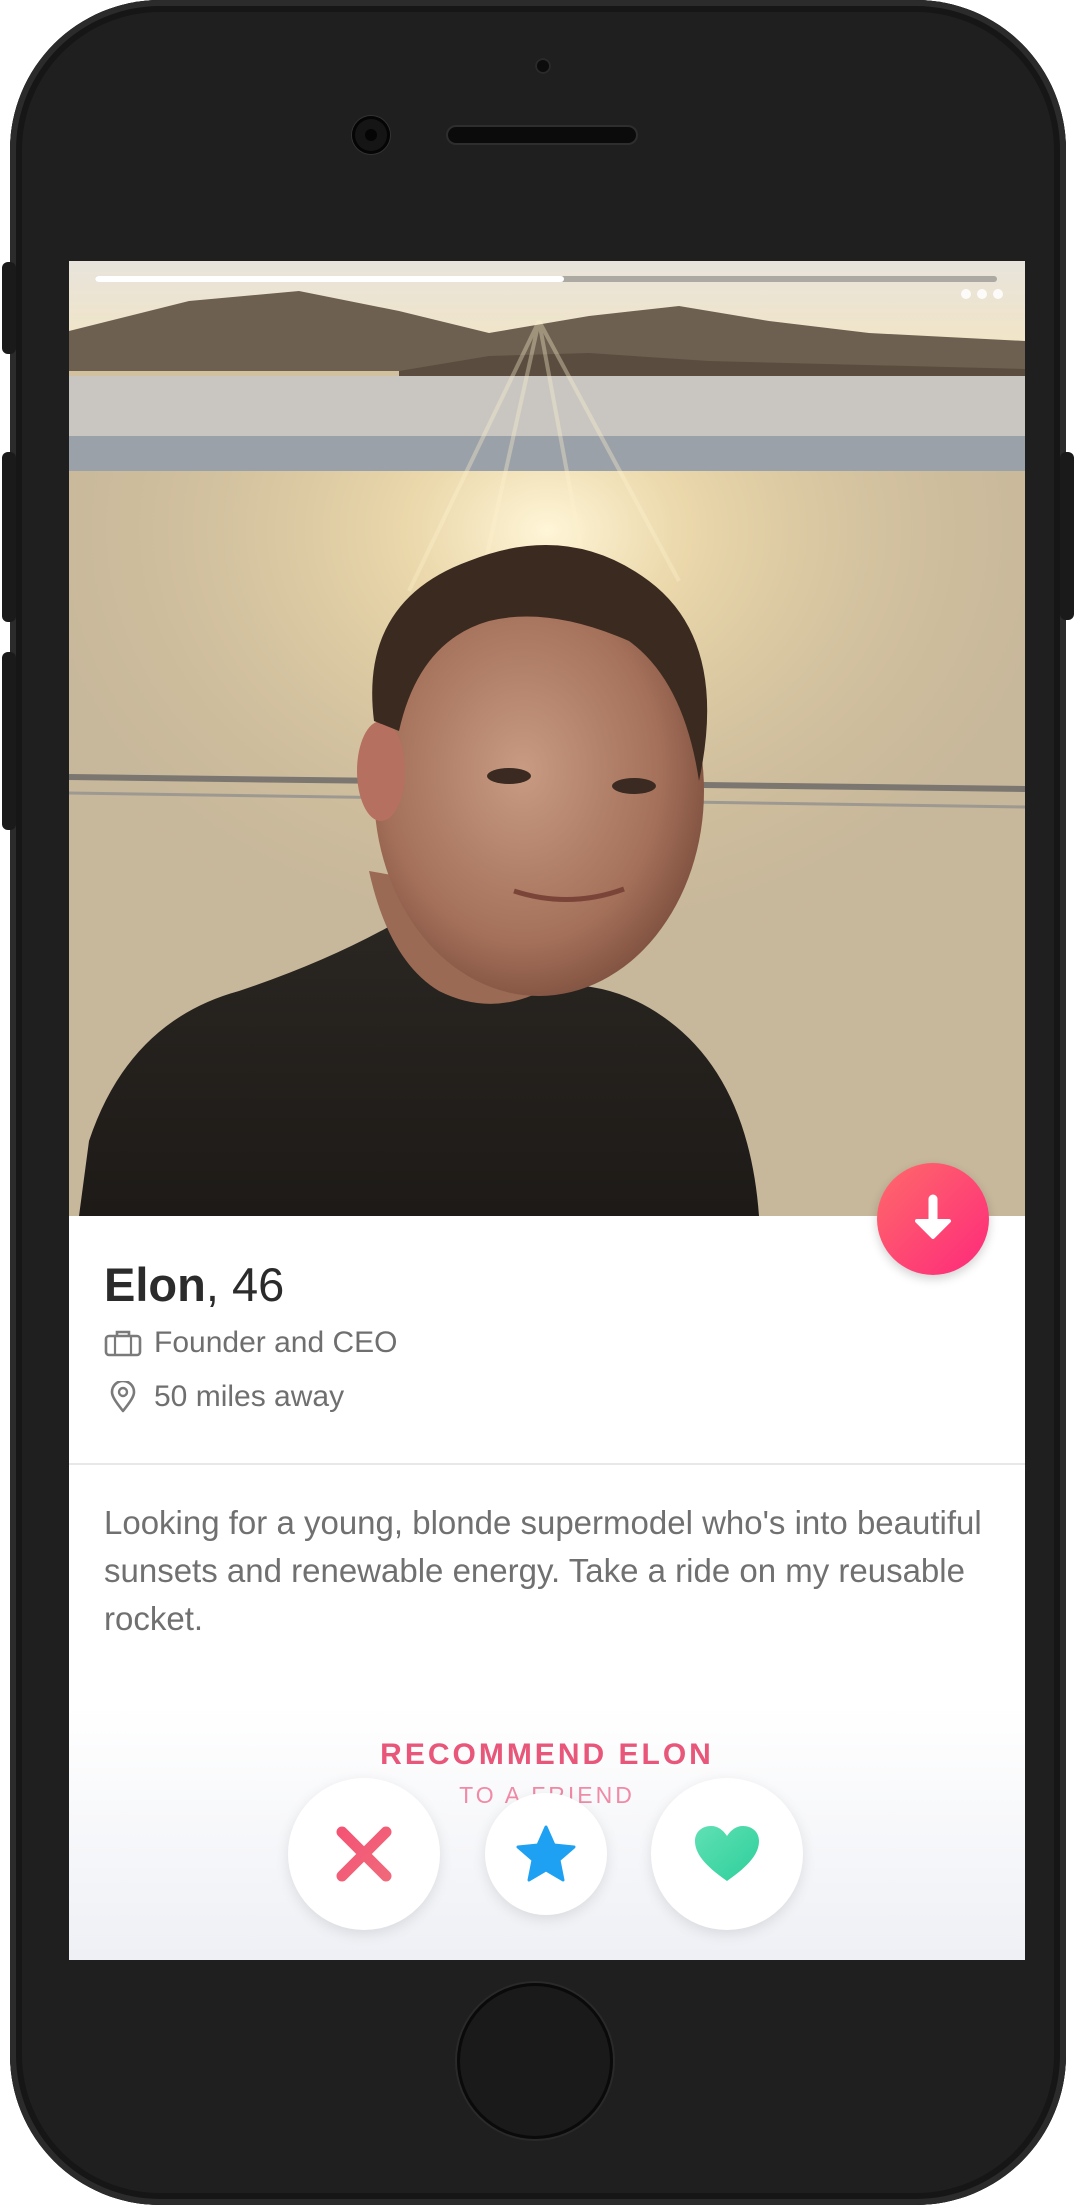 This screenshot has height=2208, width=1079. I want to click on photo-progress-bar, so click(546, 279).